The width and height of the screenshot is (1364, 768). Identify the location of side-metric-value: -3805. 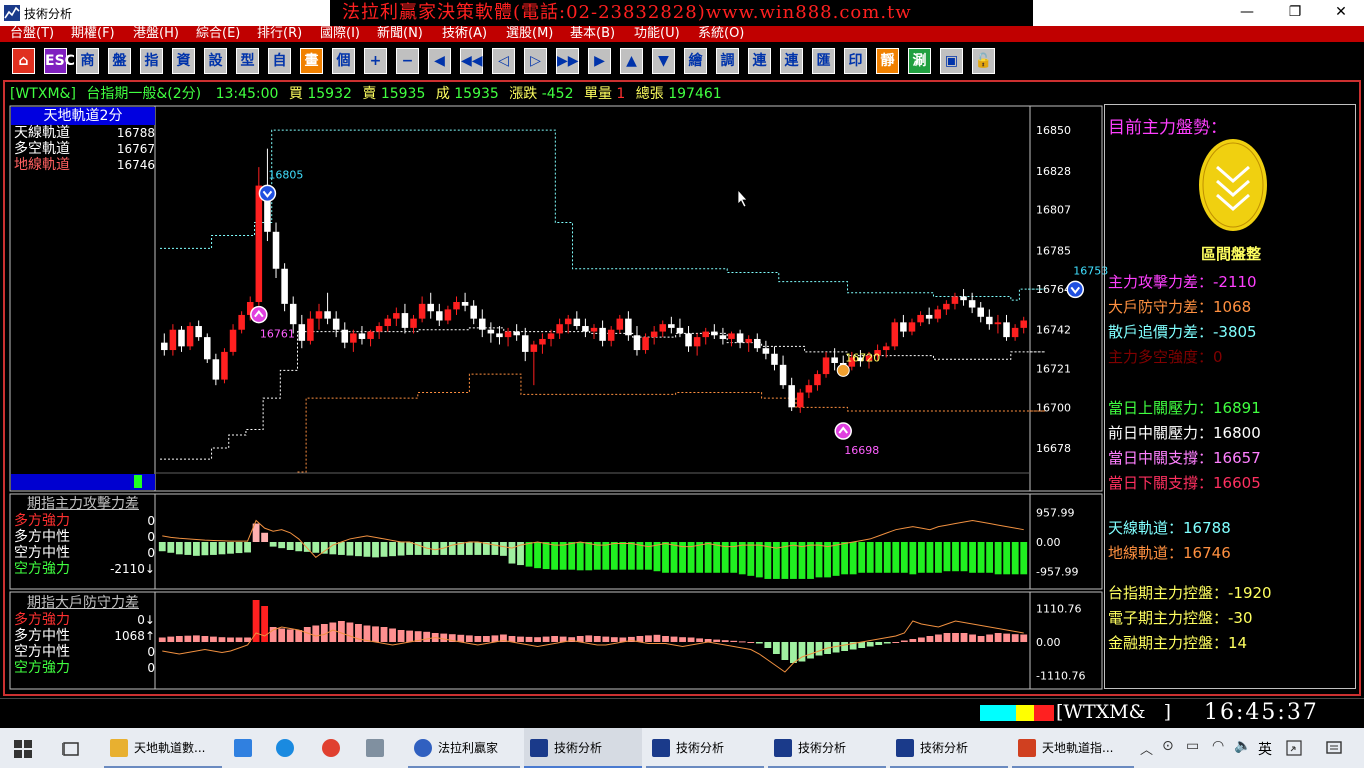
(1235, 332).